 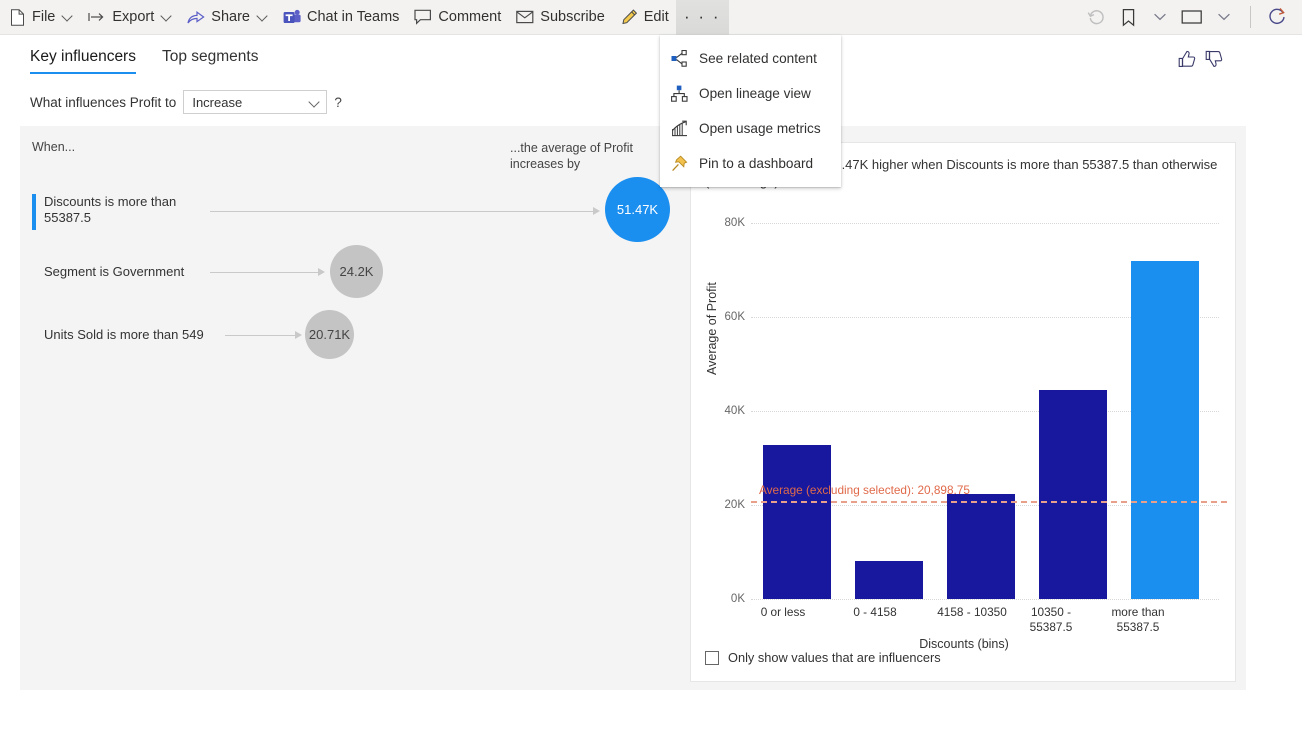 What do you see at coordinates (756, 163) in the screenshot?
I see `menu-item-label: Pin to a dashboard` at bounding box center [756, 163].